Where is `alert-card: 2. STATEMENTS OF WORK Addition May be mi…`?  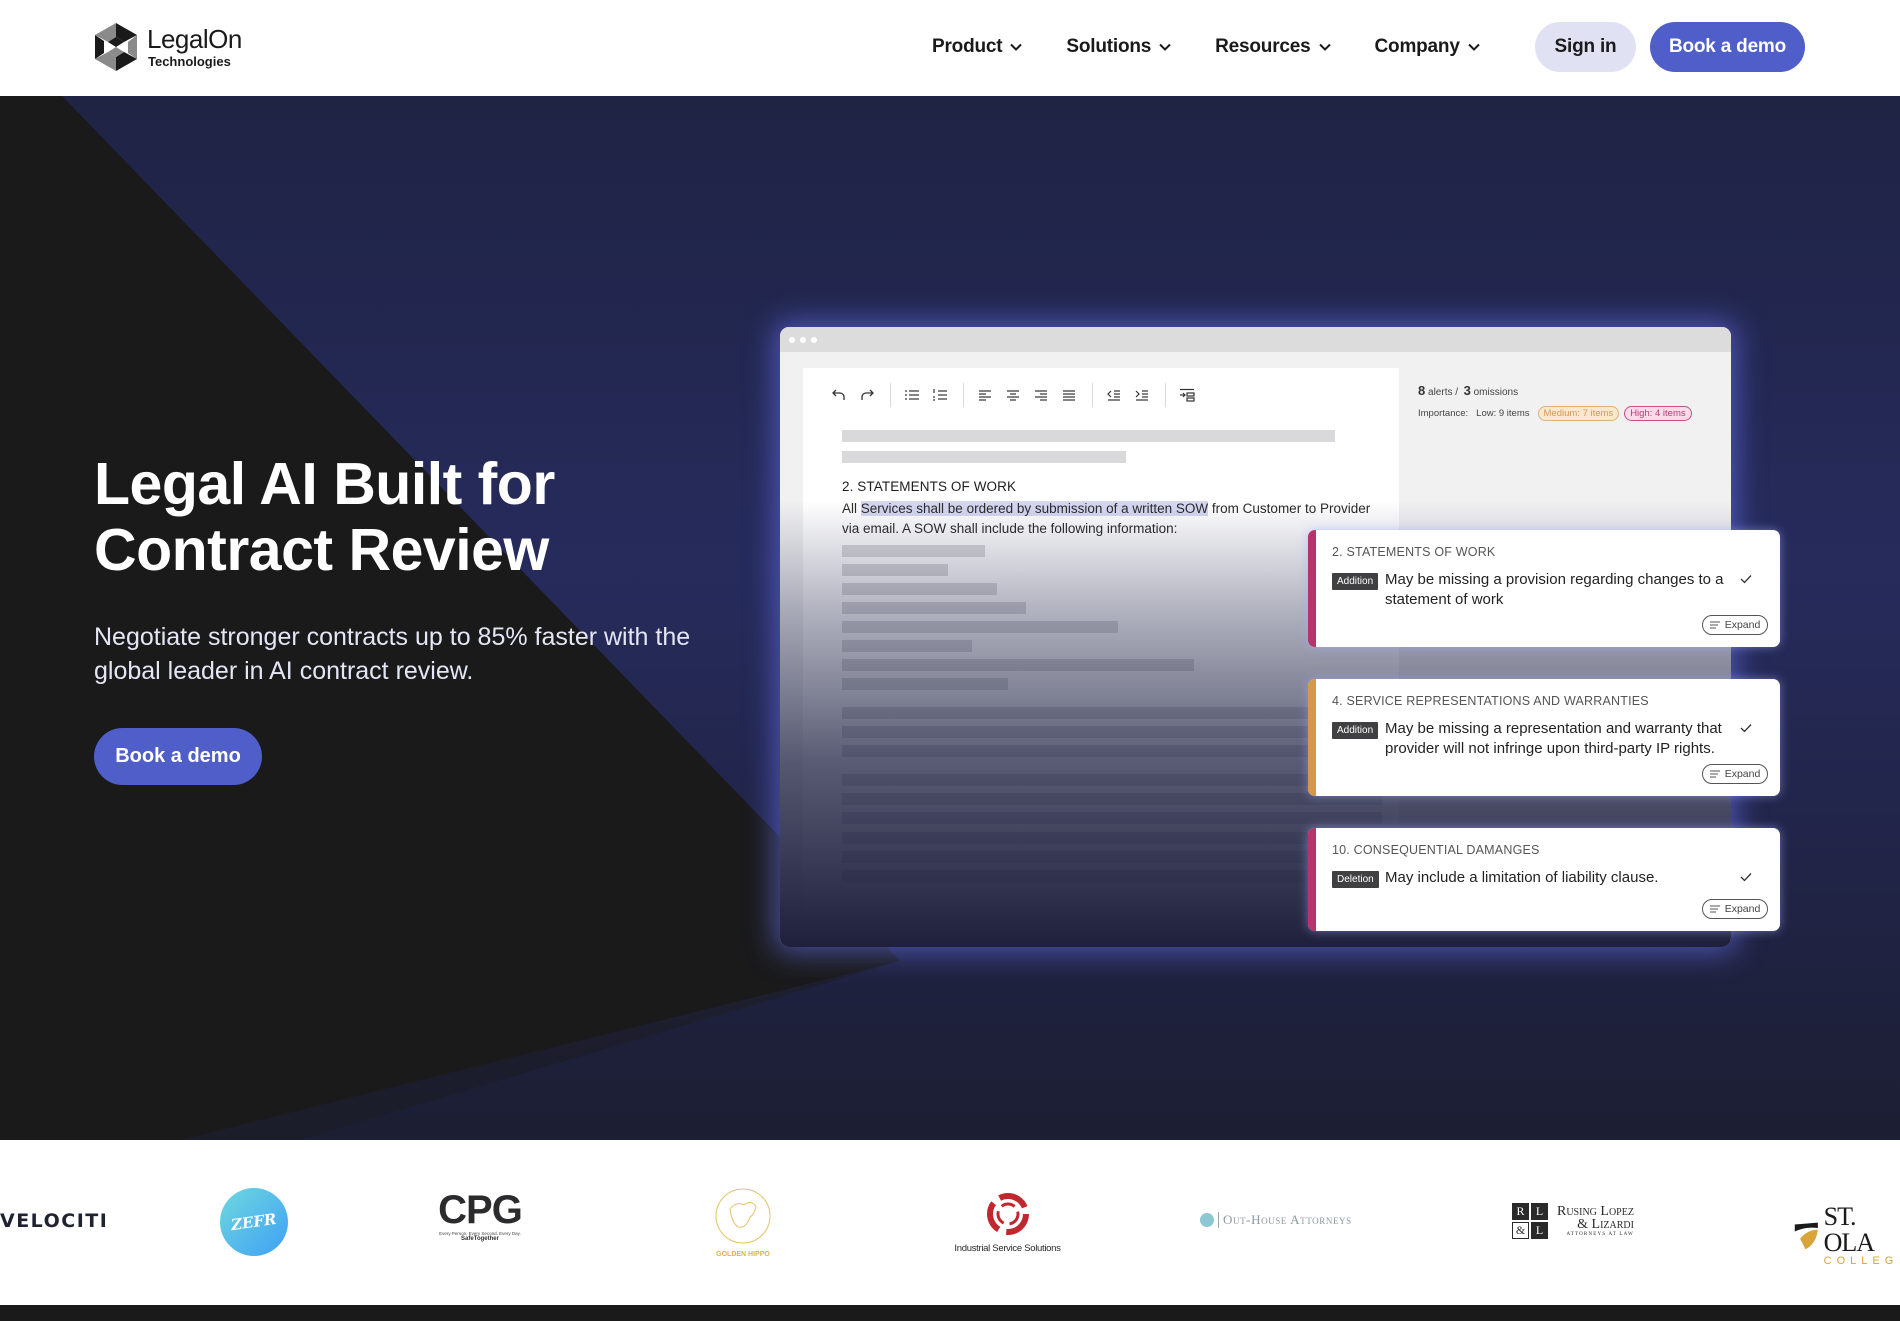
alert-card: 2. STATEMENTS OF WORK Addition May be mi… is located at coordinates (1544, 588).